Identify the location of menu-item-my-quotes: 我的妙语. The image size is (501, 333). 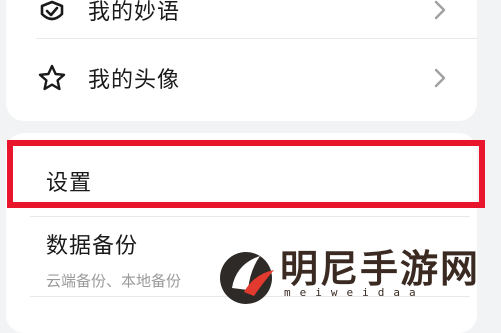
(241, 20).